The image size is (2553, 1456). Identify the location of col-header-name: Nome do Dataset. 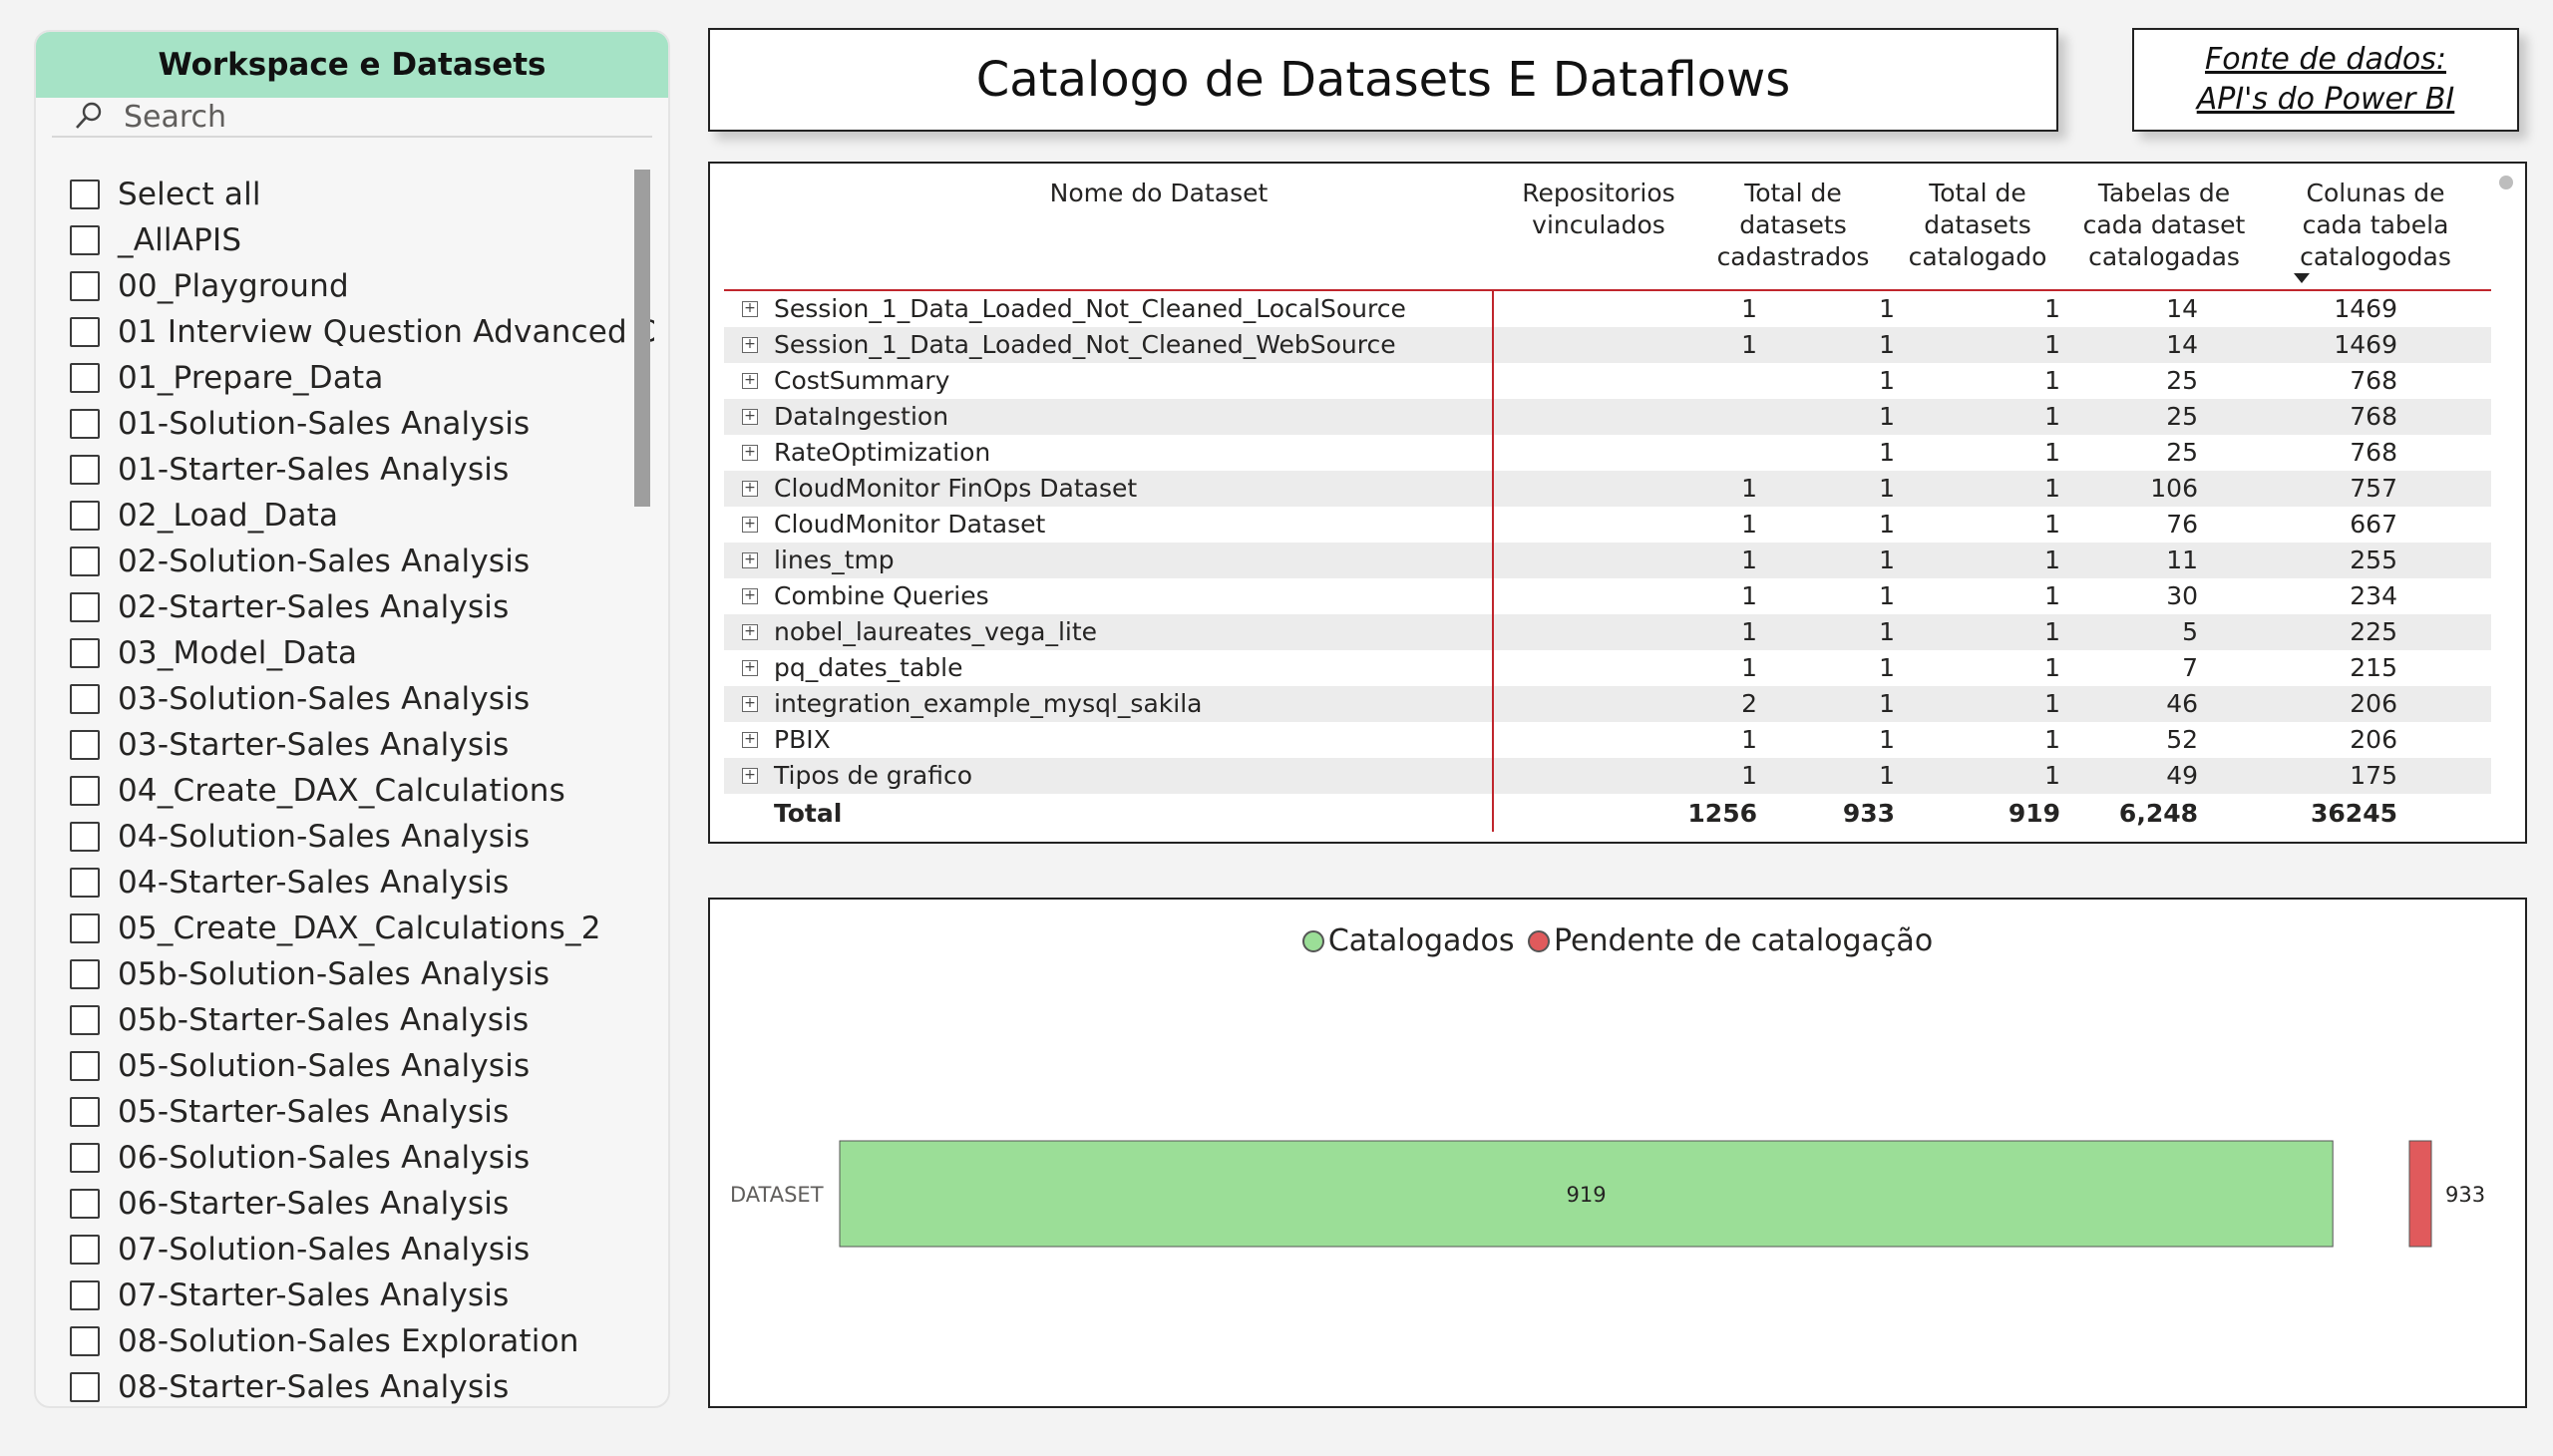
(1159, 193).